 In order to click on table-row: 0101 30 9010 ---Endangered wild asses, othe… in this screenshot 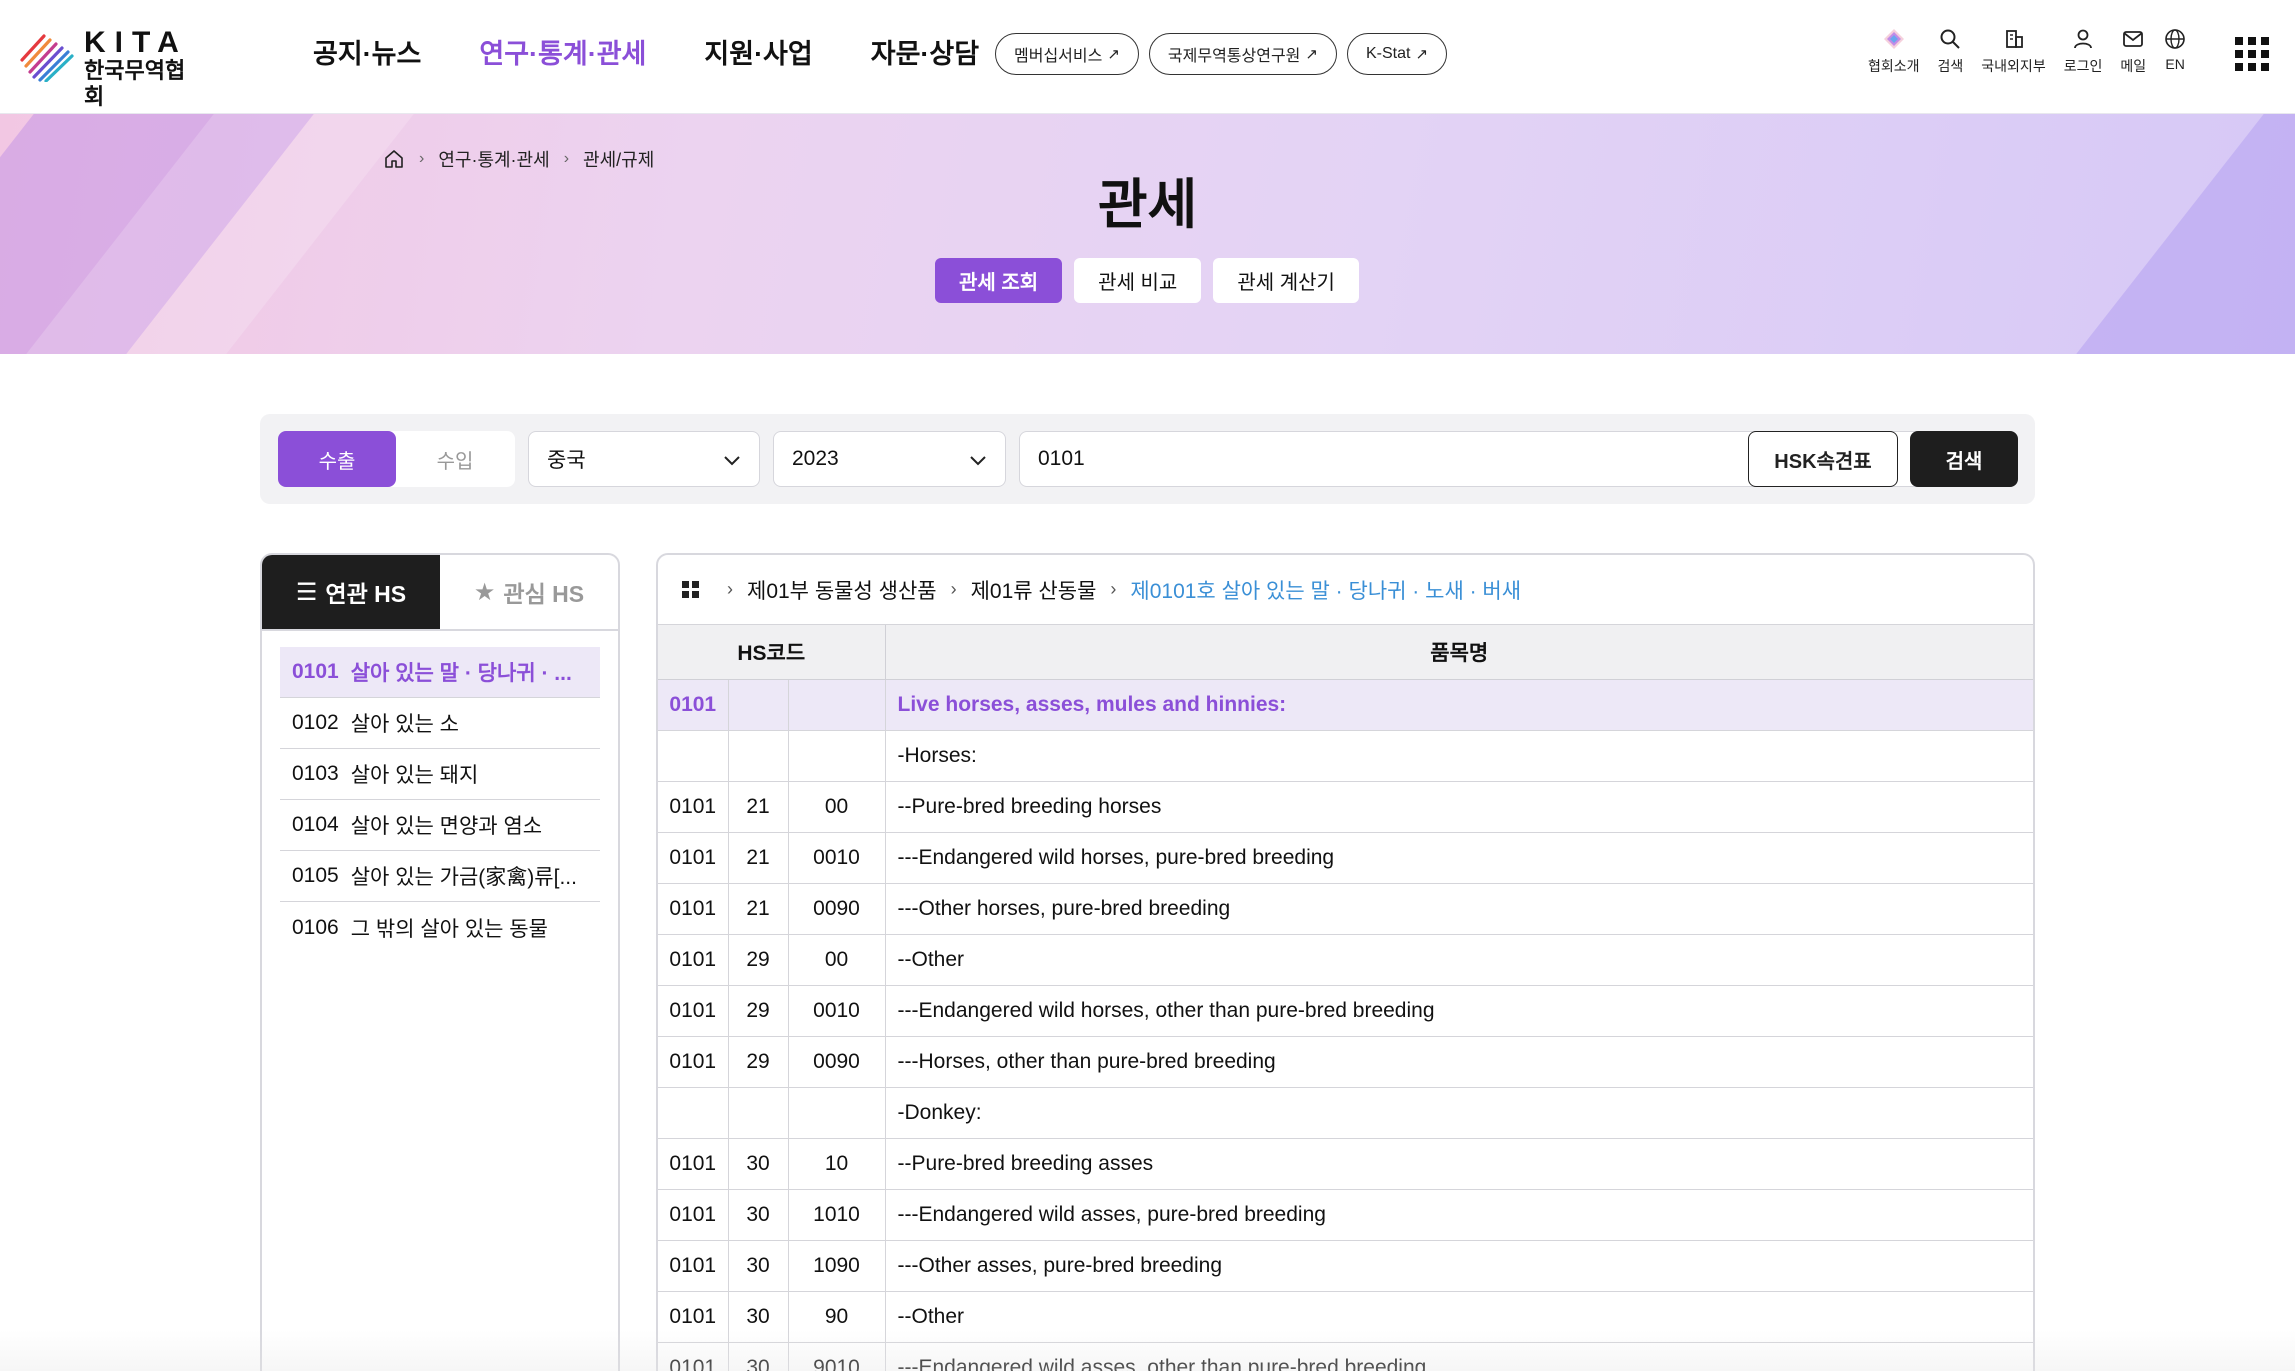, I will do `click(1345, 1356)`.